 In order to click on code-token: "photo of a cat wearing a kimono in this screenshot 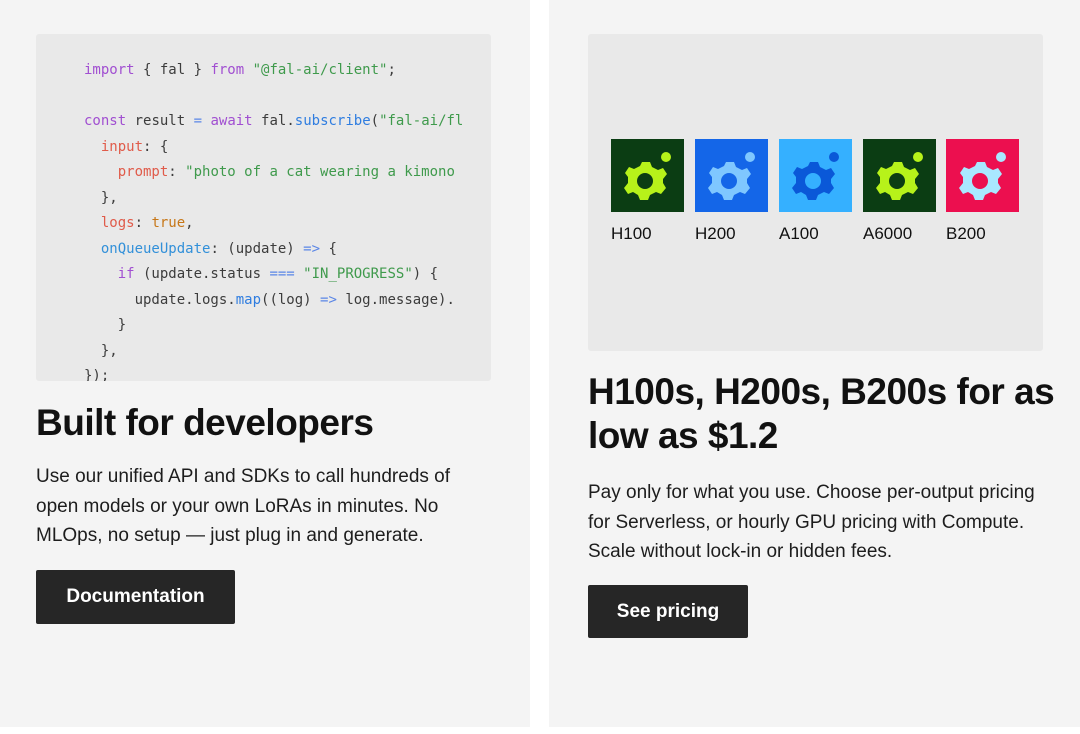, I will do `click(320, 172)`.